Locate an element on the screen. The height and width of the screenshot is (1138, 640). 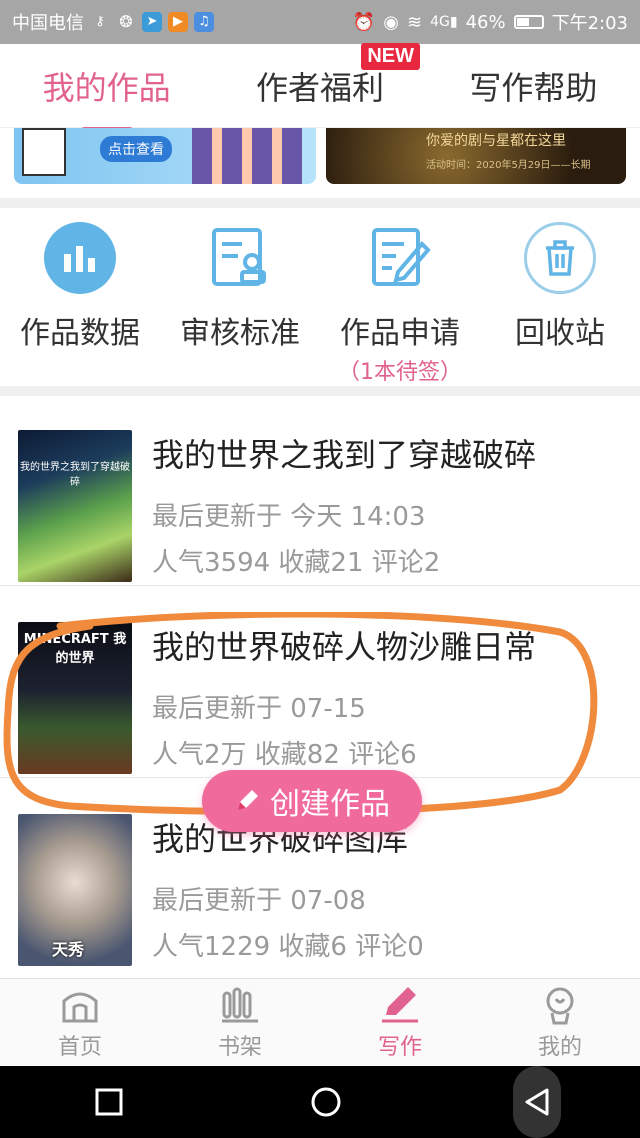
banner-text: 你爱的剧与星都在这里 is located at coordinates (496, 141).